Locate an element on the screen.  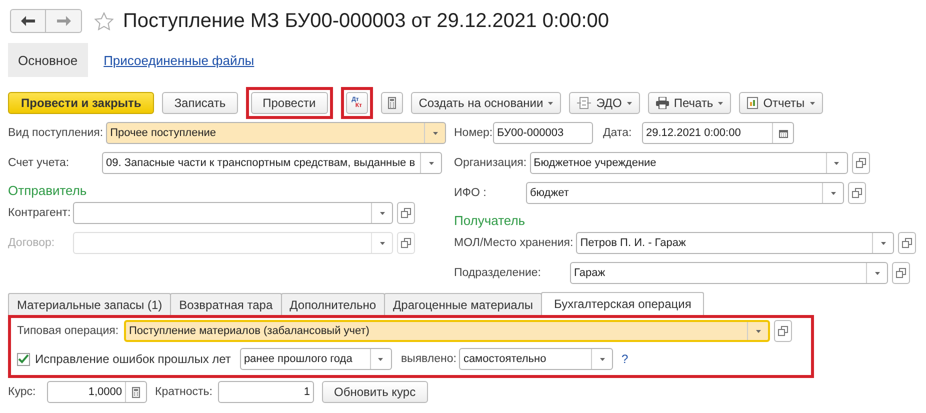
checkmark-icon is located at coordinates (23, 359).